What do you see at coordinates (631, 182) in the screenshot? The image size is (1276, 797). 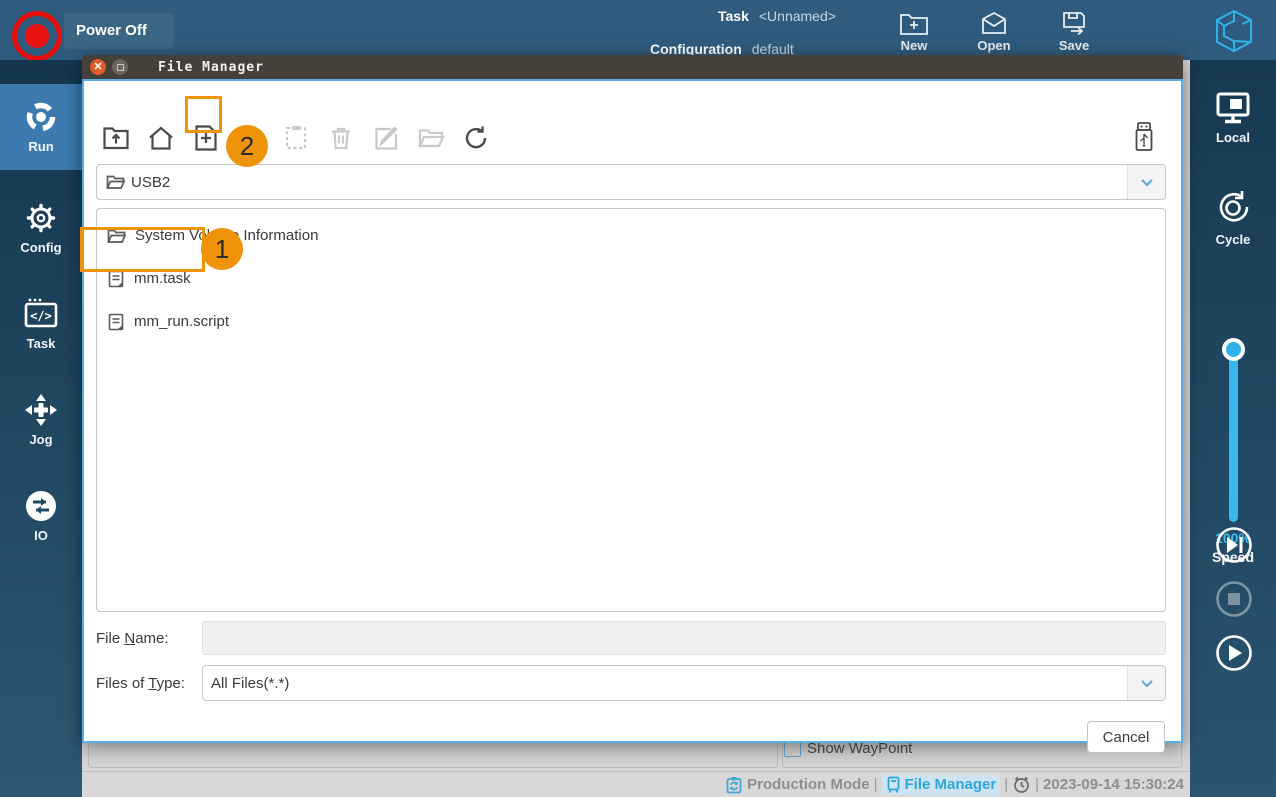 I see `path-dropdown: USB2` at bounding box center [631, 182].